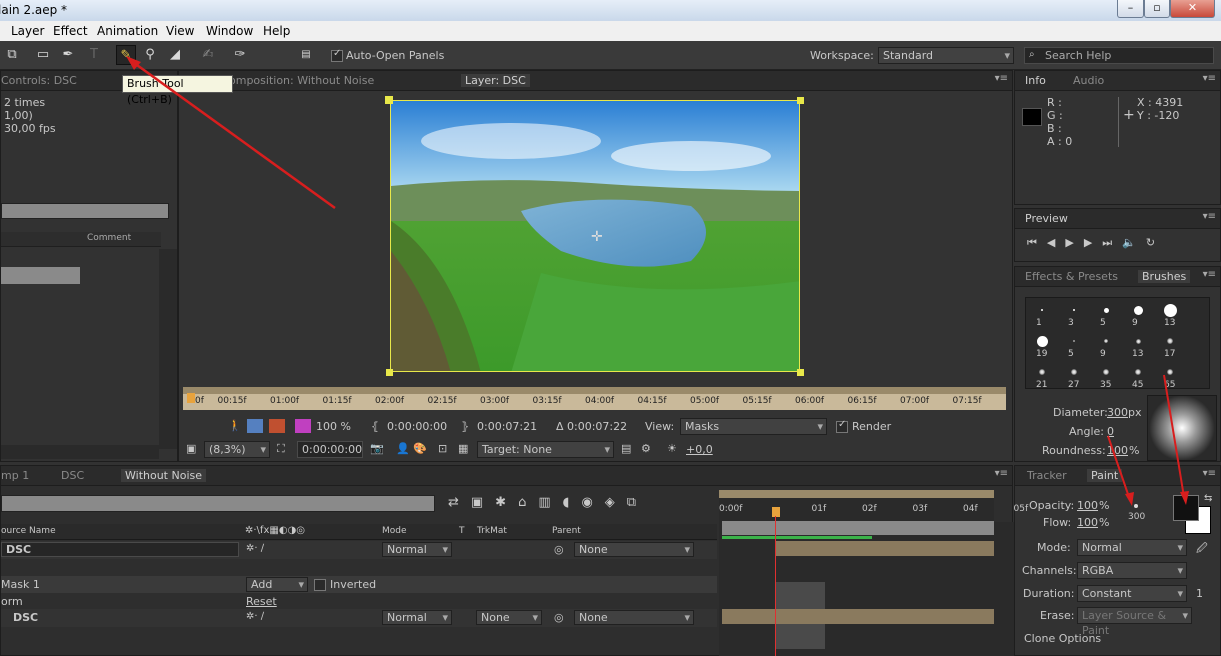 Image resolution: width=1221 pixels, height=656 pixels. Describe the element at coordinates (634, 617) in the screenshot. I see `parent-select: None` at that location.